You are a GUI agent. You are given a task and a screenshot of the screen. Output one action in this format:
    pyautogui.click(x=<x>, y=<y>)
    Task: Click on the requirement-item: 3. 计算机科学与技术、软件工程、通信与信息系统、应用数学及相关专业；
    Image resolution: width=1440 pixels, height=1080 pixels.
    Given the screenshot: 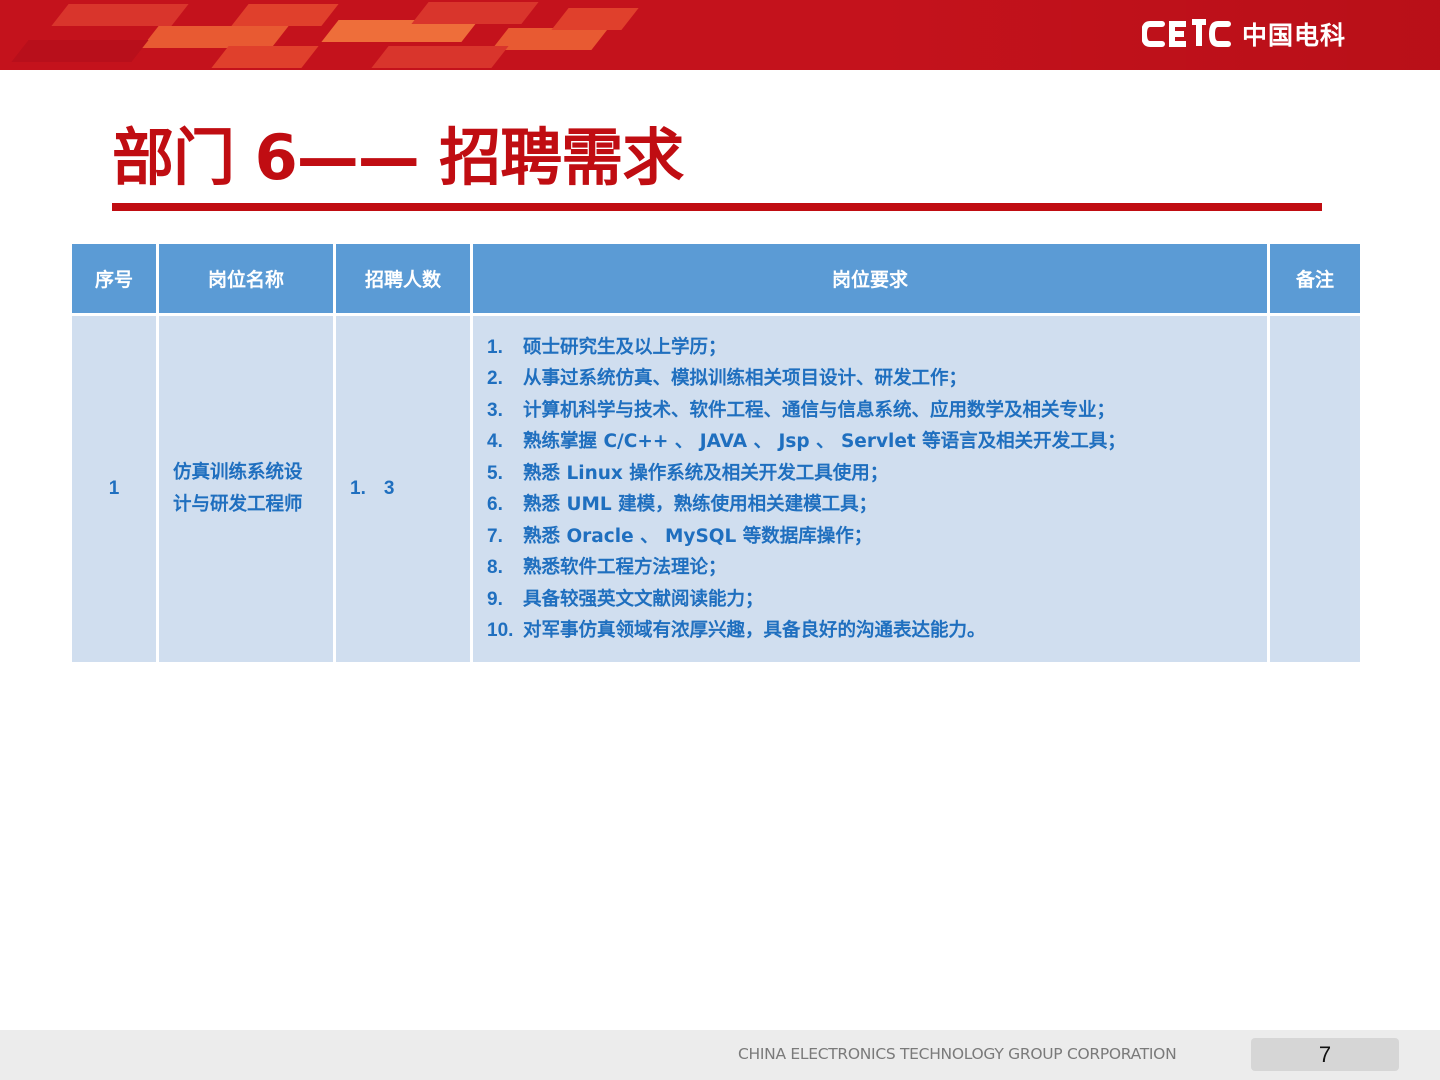 What is the action you would take?
    pyautogui.click(x=806, y=411)
    